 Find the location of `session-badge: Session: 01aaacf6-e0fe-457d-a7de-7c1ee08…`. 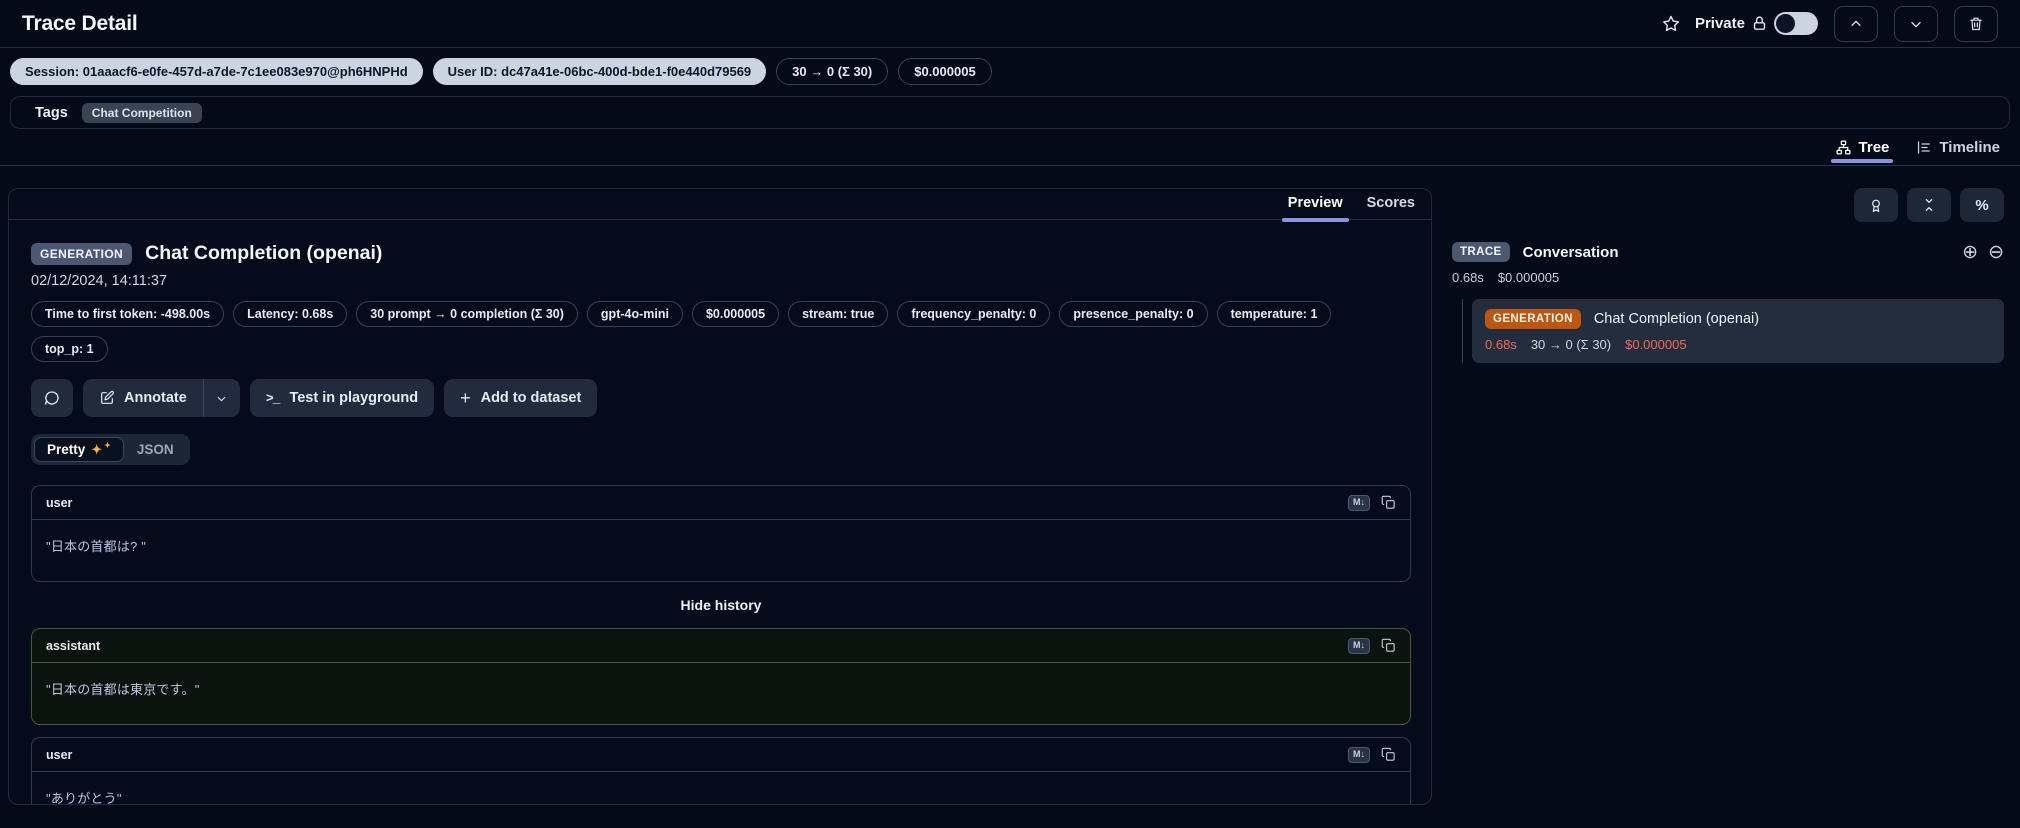

session-badge: Session: 01aaacf6-e0fe-457d-a7de-7c1ee08… is located at coordinates (216, 71).